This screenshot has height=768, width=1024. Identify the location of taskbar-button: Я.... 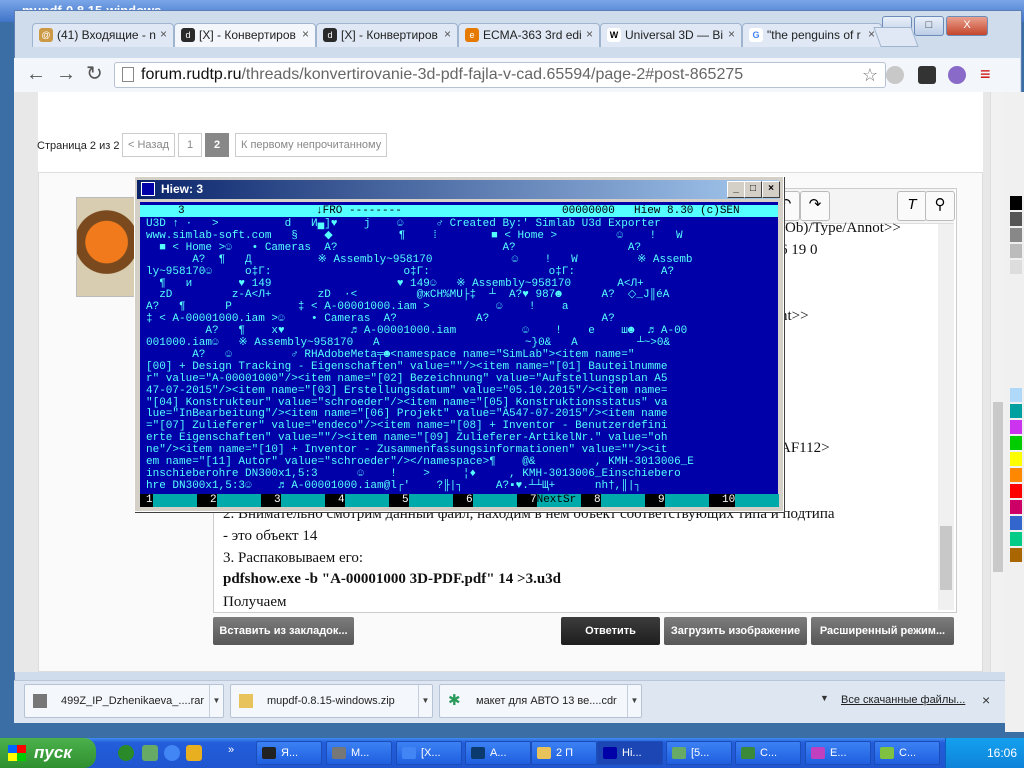
(289, 753).